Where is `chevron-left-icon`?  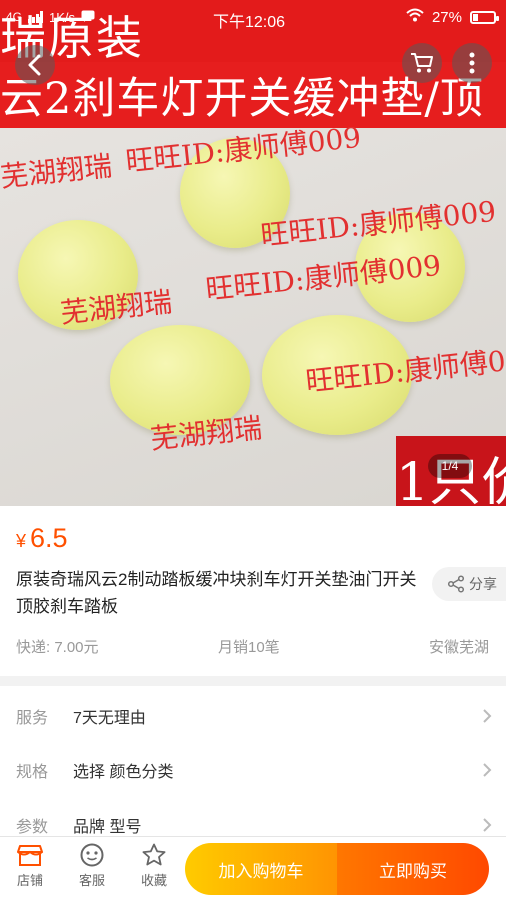
chevron-left-icon is located at coordinates (34, 65).